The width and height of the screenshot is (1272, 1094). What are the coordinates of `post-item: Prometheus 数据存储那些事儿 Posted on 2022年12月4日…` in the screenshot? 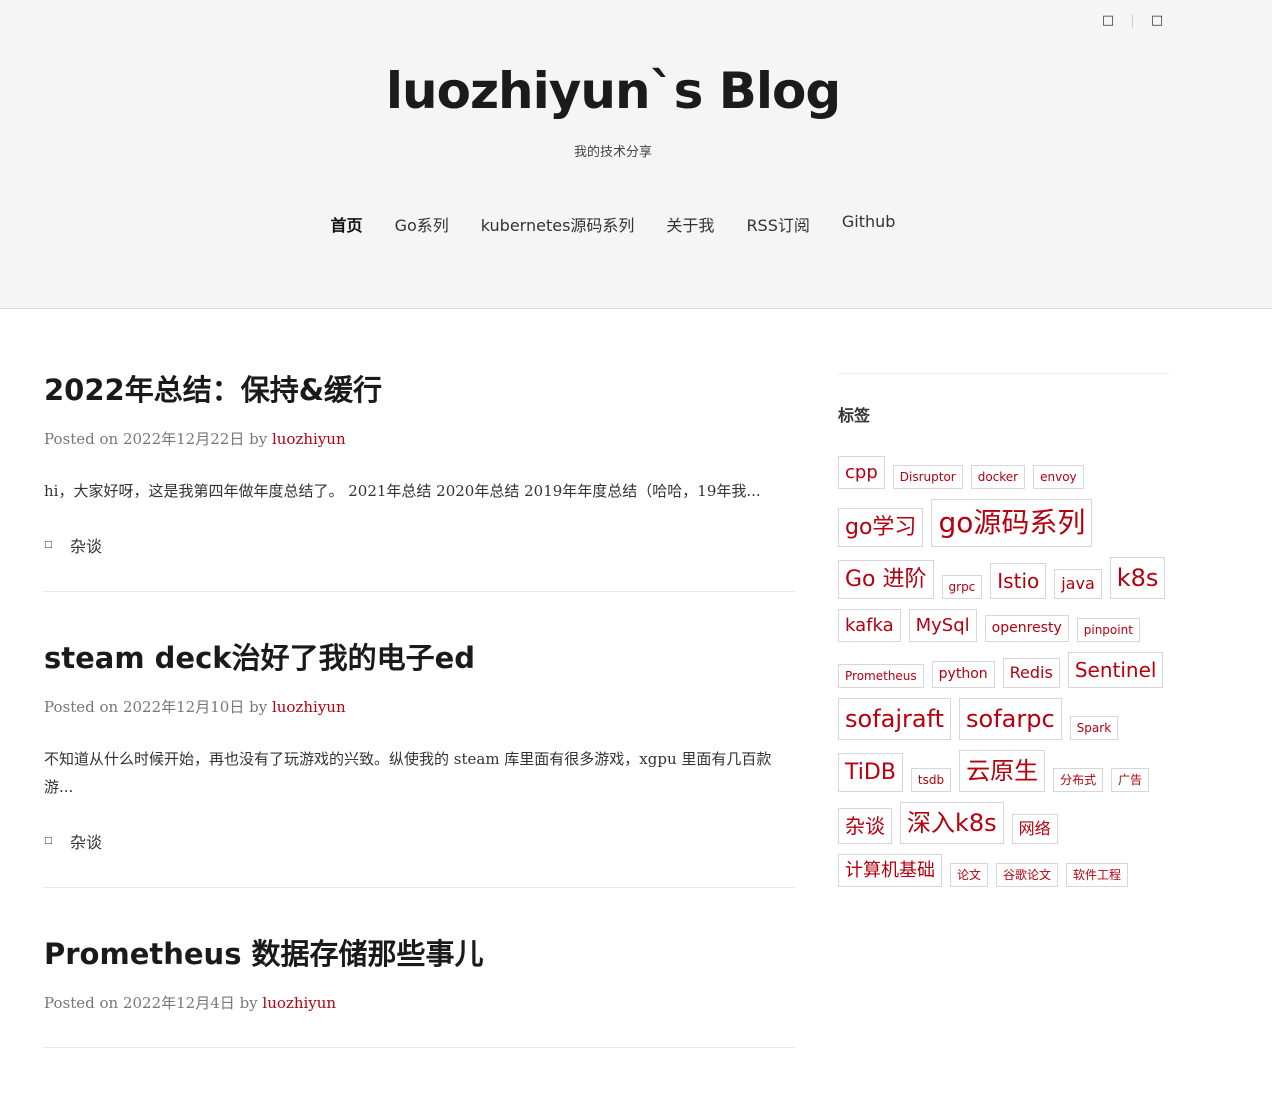 It's located at (419, 991).